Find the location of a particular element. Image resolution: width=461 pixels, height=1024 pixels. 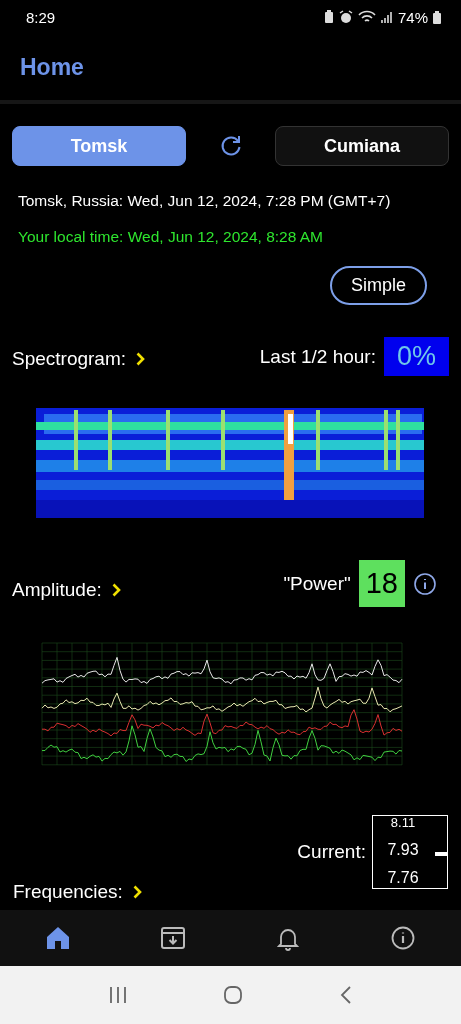

current-label: Current: is located at coordinates (331, 852).